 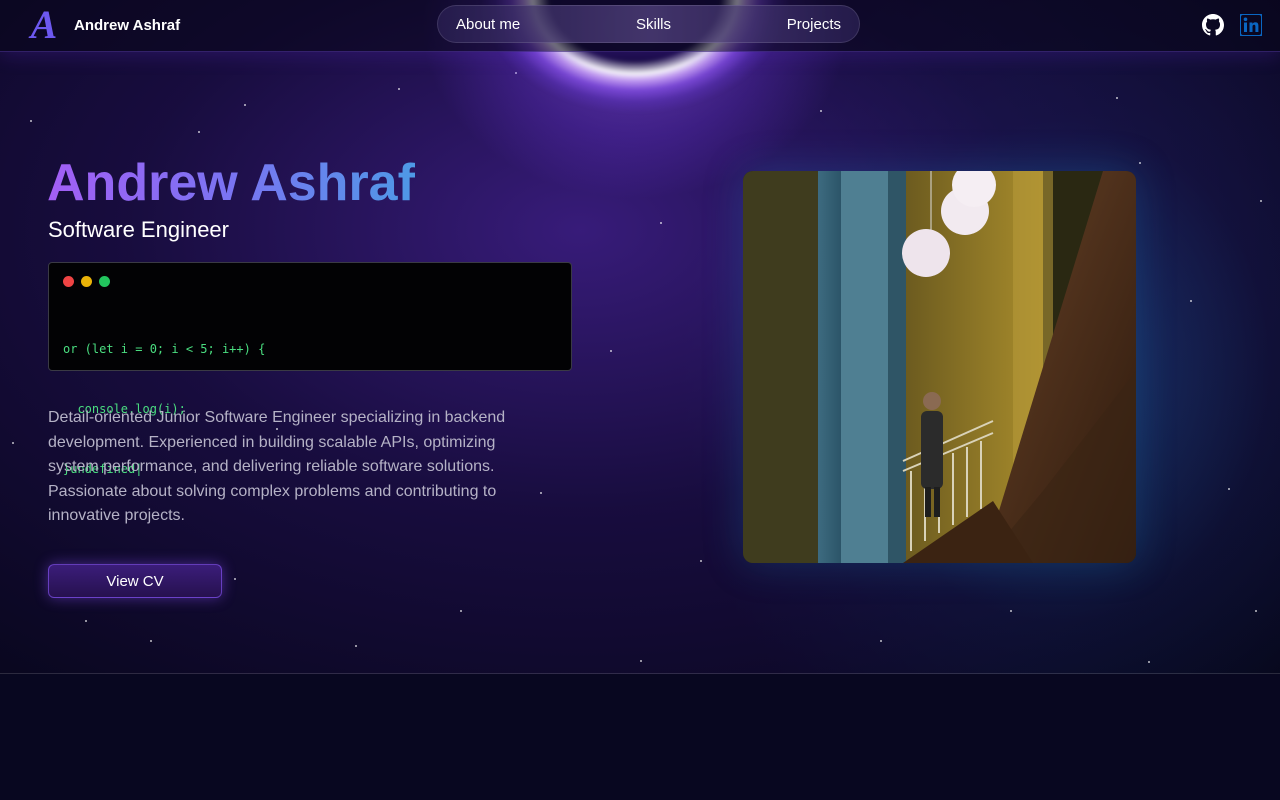 What do you see at coordinates (653, 24) in the screenshot?
I see `nav-skills: Skills` at bounding box center [653, 24].